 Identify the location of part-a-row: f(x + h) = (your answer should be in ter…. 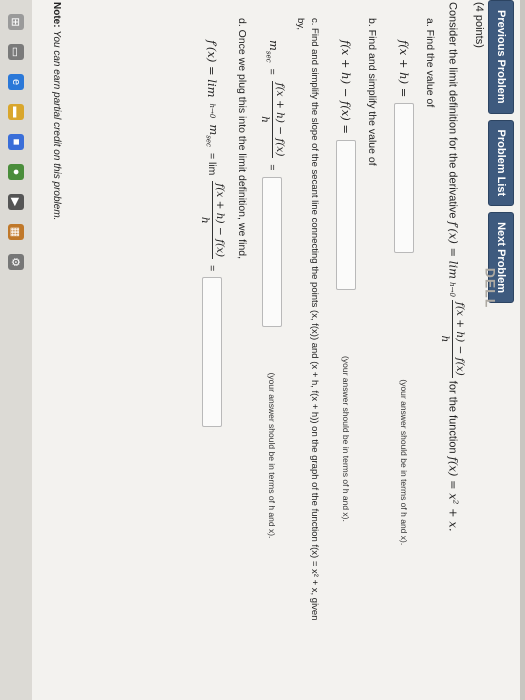
(404, 292).